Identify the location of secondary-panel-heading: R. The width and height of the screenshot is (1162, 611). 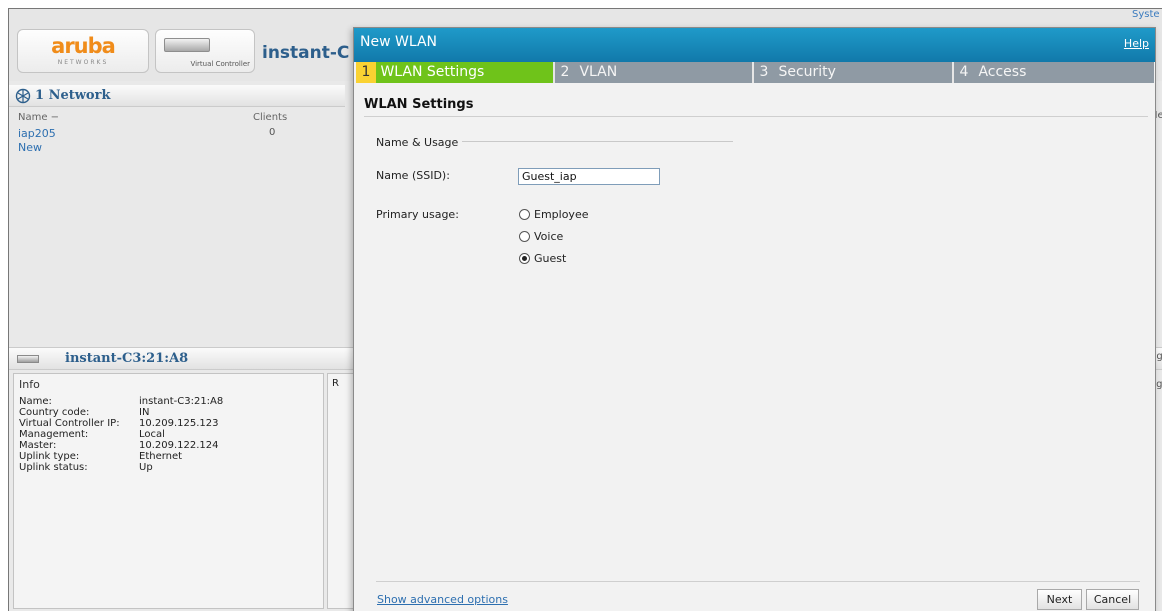
(335, 383).